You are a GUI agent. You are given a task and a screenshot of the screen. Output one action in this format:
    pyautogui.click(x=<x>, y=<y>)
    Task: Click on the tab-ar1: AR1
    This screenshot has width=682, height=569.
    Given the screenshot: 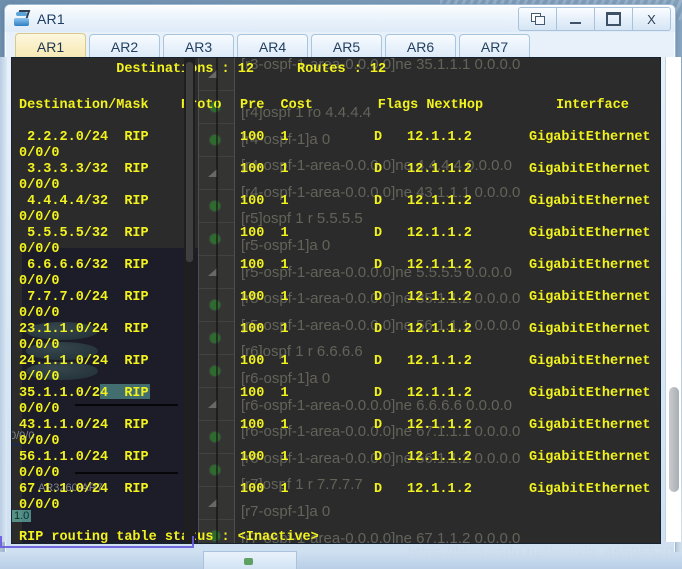 What is the action you would take?
    pyautogui.click(x=50, y=46)
    